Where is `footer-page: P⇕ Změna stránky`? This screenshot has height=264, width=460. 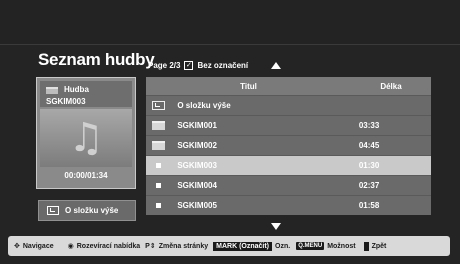 footer-page: P⇕ Změna stránky is located at coordinates (177, 246).